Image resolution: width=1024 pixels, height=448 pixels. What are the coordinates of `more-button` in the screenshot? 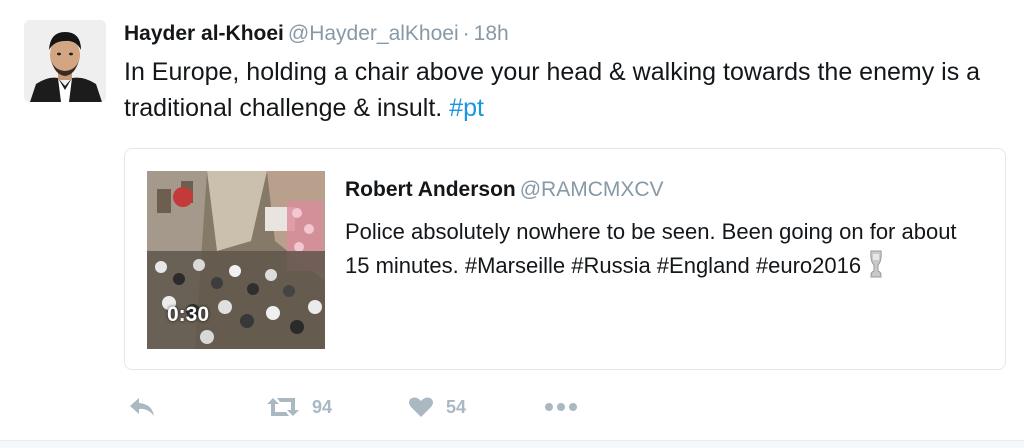 It's located at (561, 407).